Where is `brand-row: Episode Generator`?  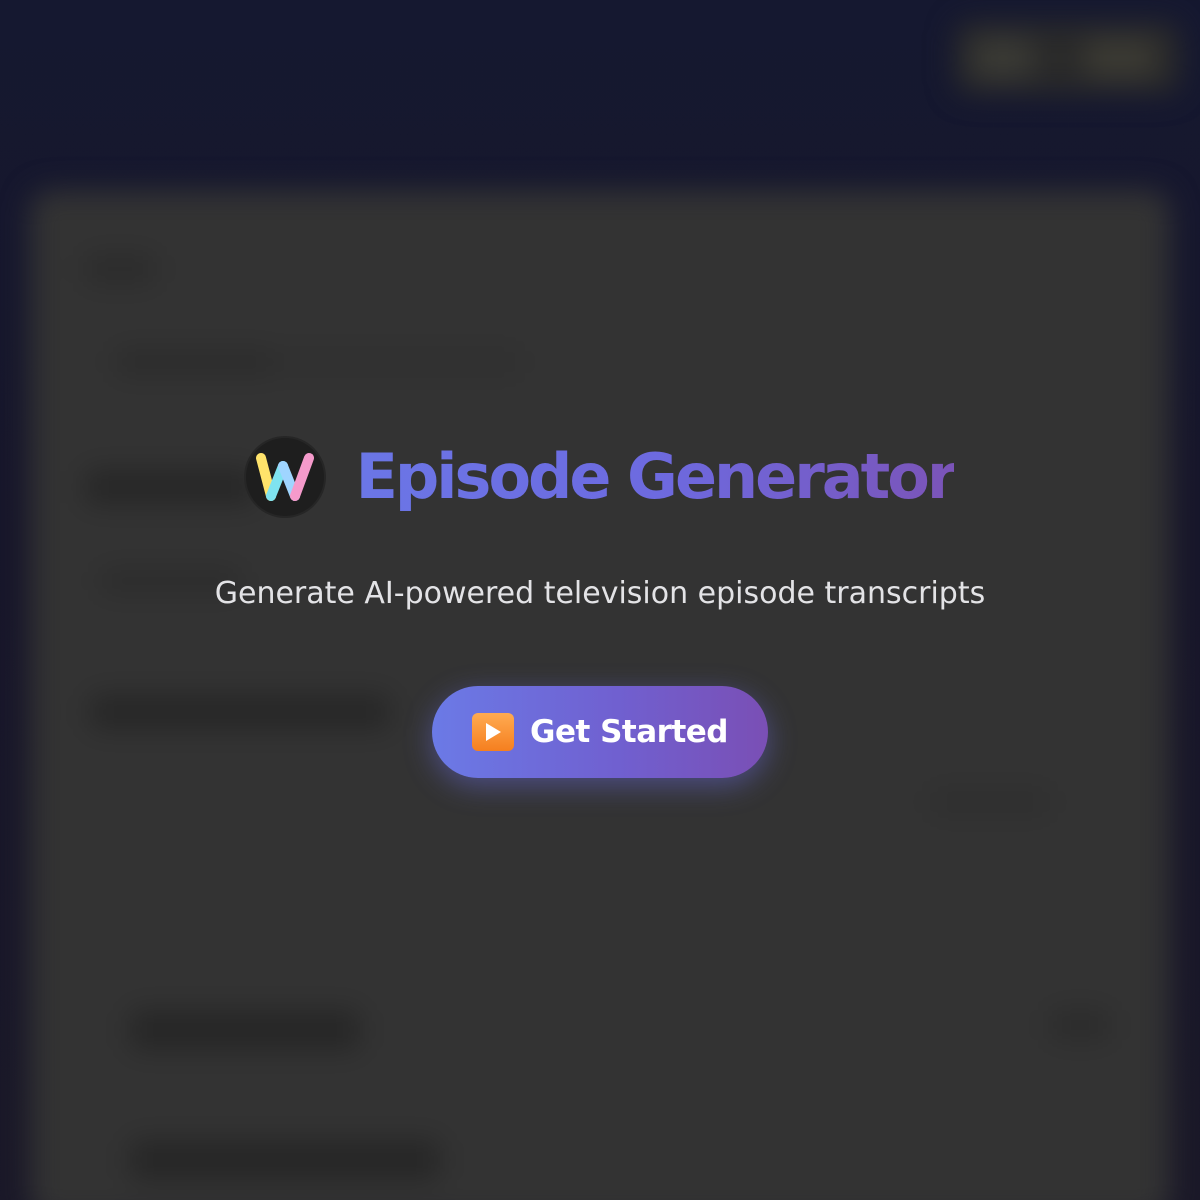
brand-row: Episode Generator is located at coordinates (600, 477).